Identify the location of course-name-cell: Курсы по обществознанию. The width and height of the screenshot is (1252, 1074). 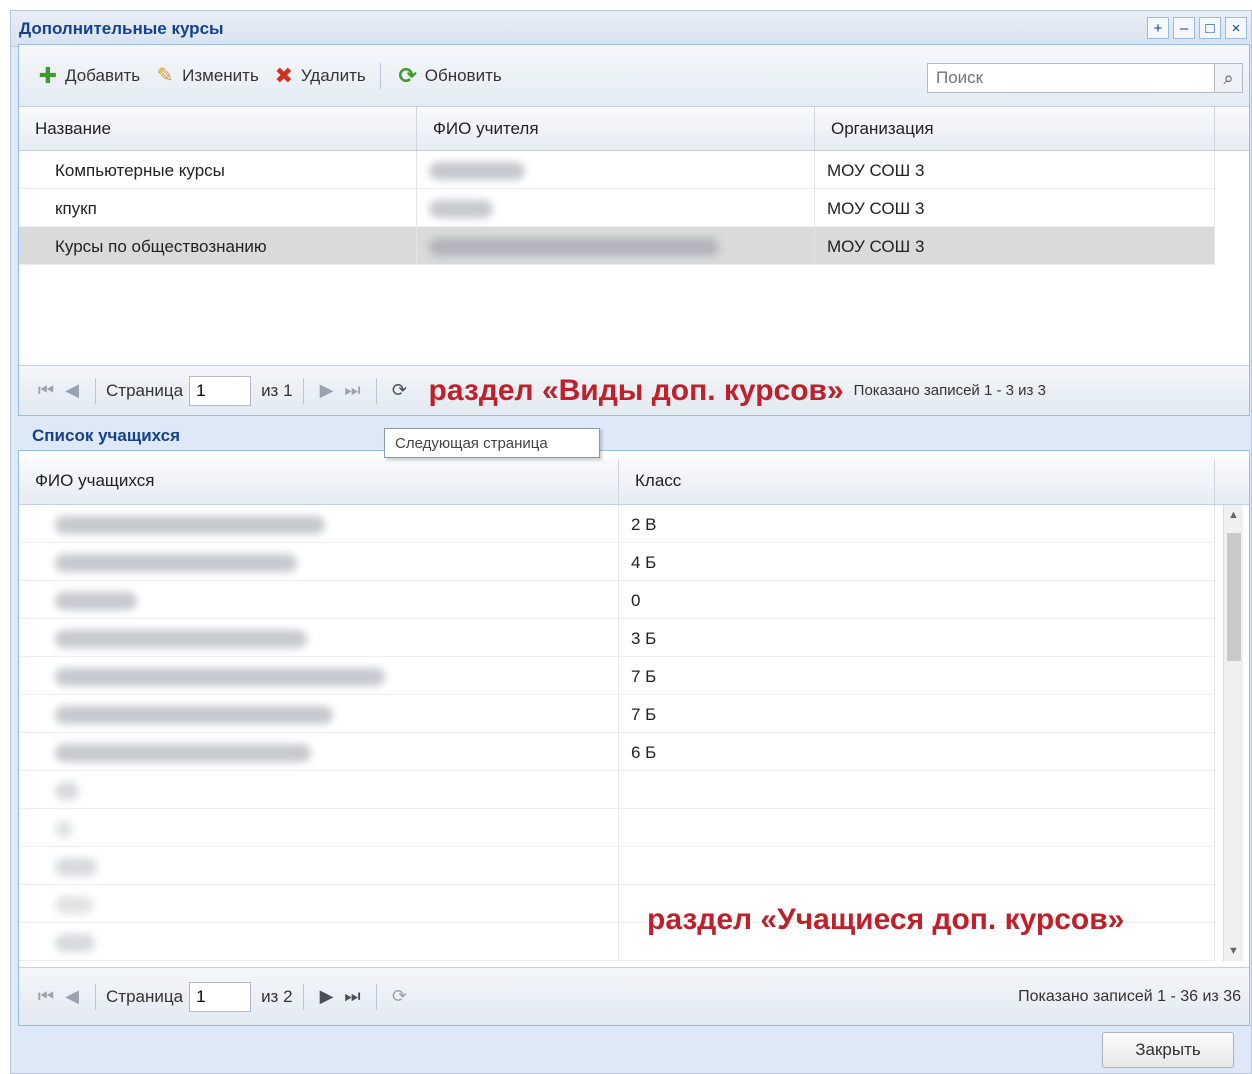
(218, 245).